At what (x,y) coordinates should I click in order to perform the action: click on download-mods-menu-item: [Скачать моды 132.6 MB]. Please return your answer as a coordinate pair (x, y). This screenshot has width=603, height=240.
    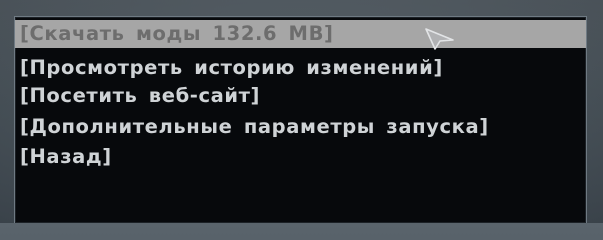
    Looking at the image, I should click on (300, 34).